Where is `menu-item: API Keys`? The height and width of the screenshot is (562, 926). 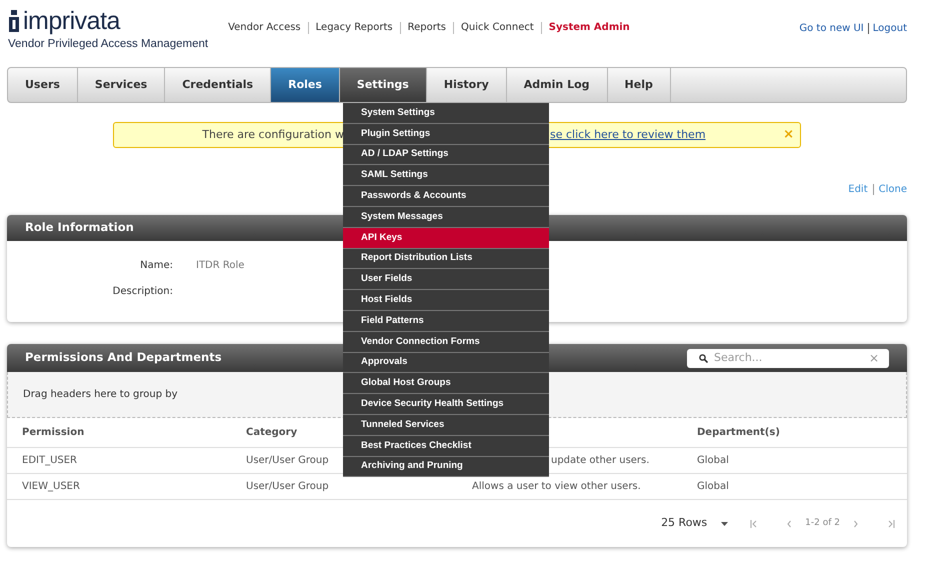 menu-item: API Keys is located at coordinates (446, 238).